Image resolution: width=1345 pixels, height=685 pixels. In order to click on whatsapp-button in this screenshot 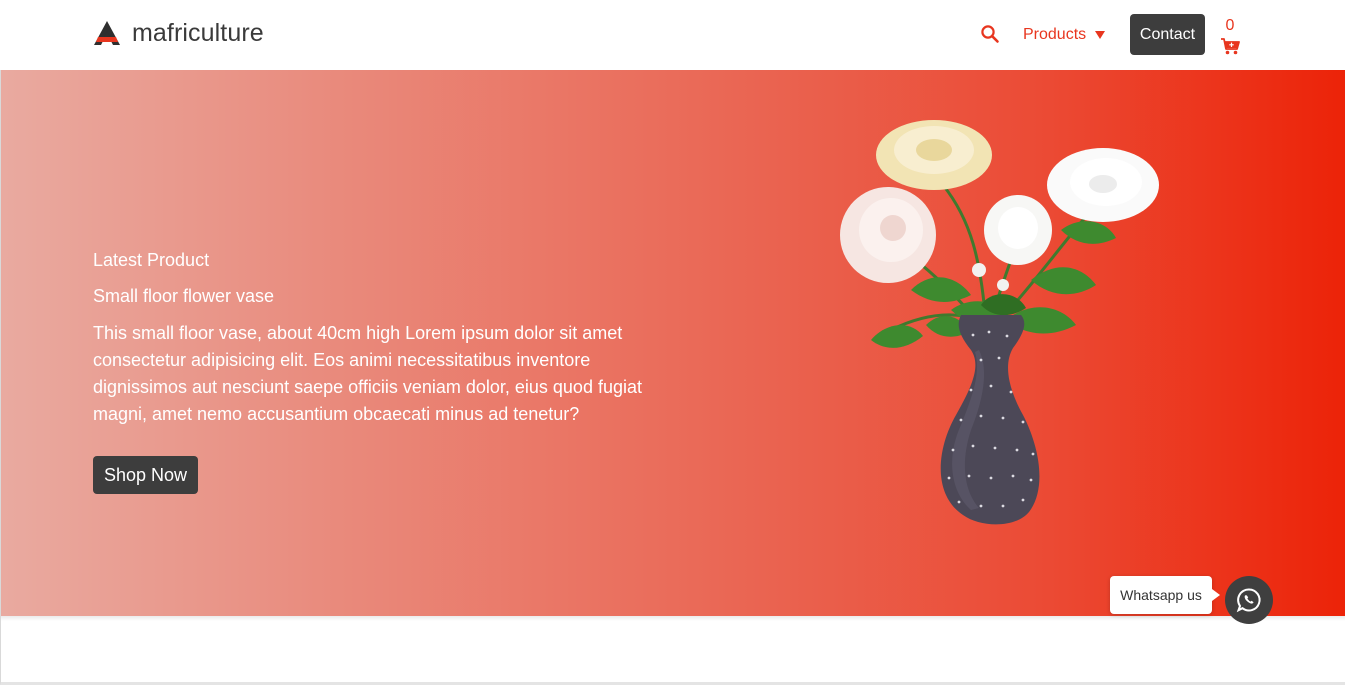, I will do `click(1249, 600)`.